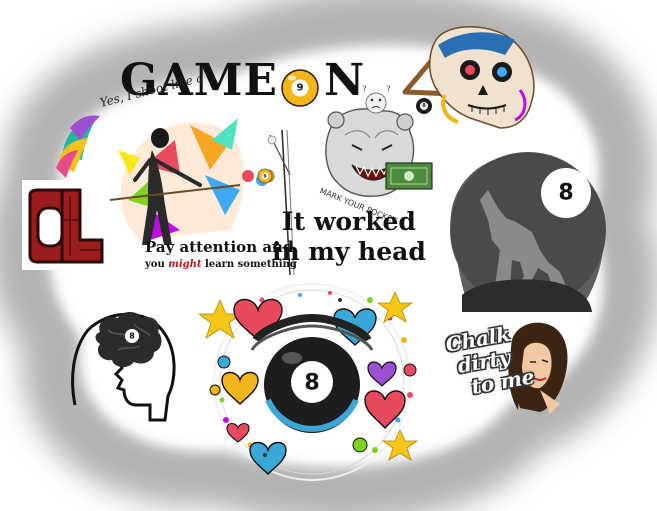 This screenshot has width=657, height=511. Describe the element at coordinates (429, 85) in the screenshot. I see `rack-and-ball-sticker: 8` at that location.